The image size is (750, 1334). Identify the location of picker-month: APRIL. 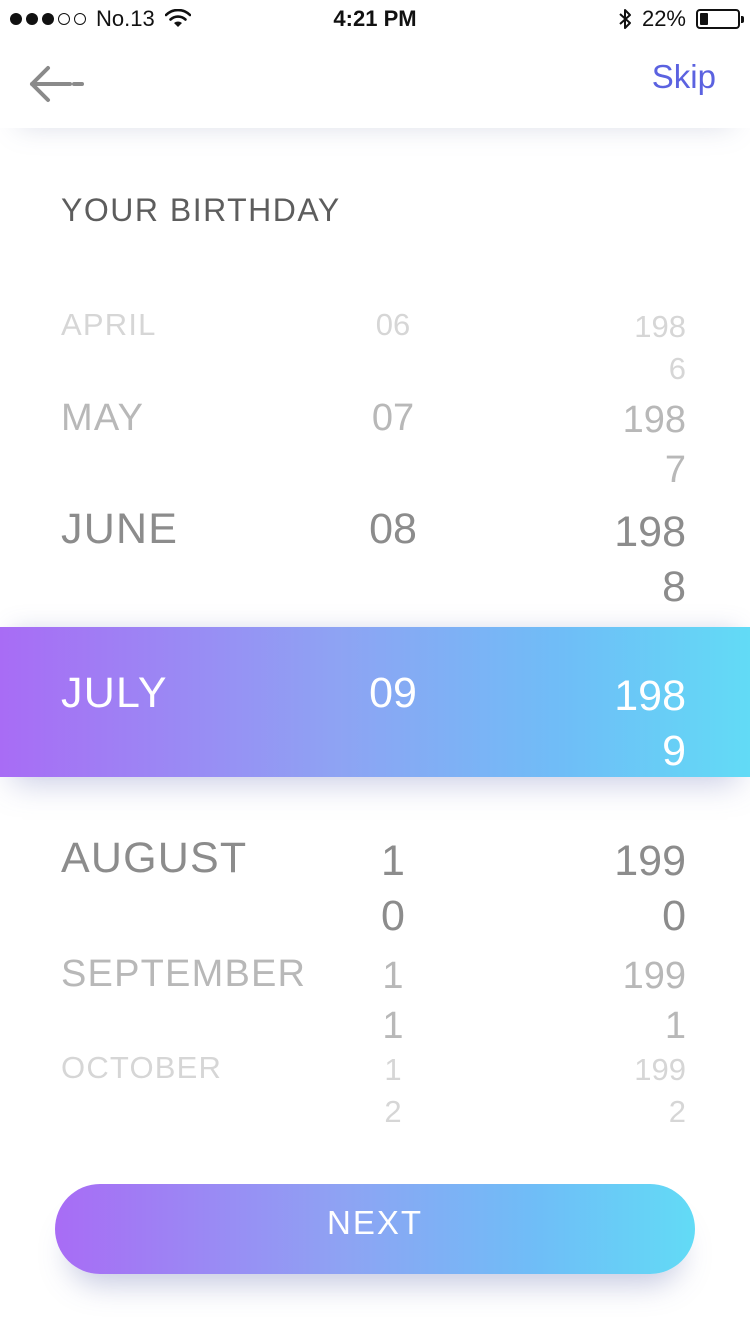
(109, 324).